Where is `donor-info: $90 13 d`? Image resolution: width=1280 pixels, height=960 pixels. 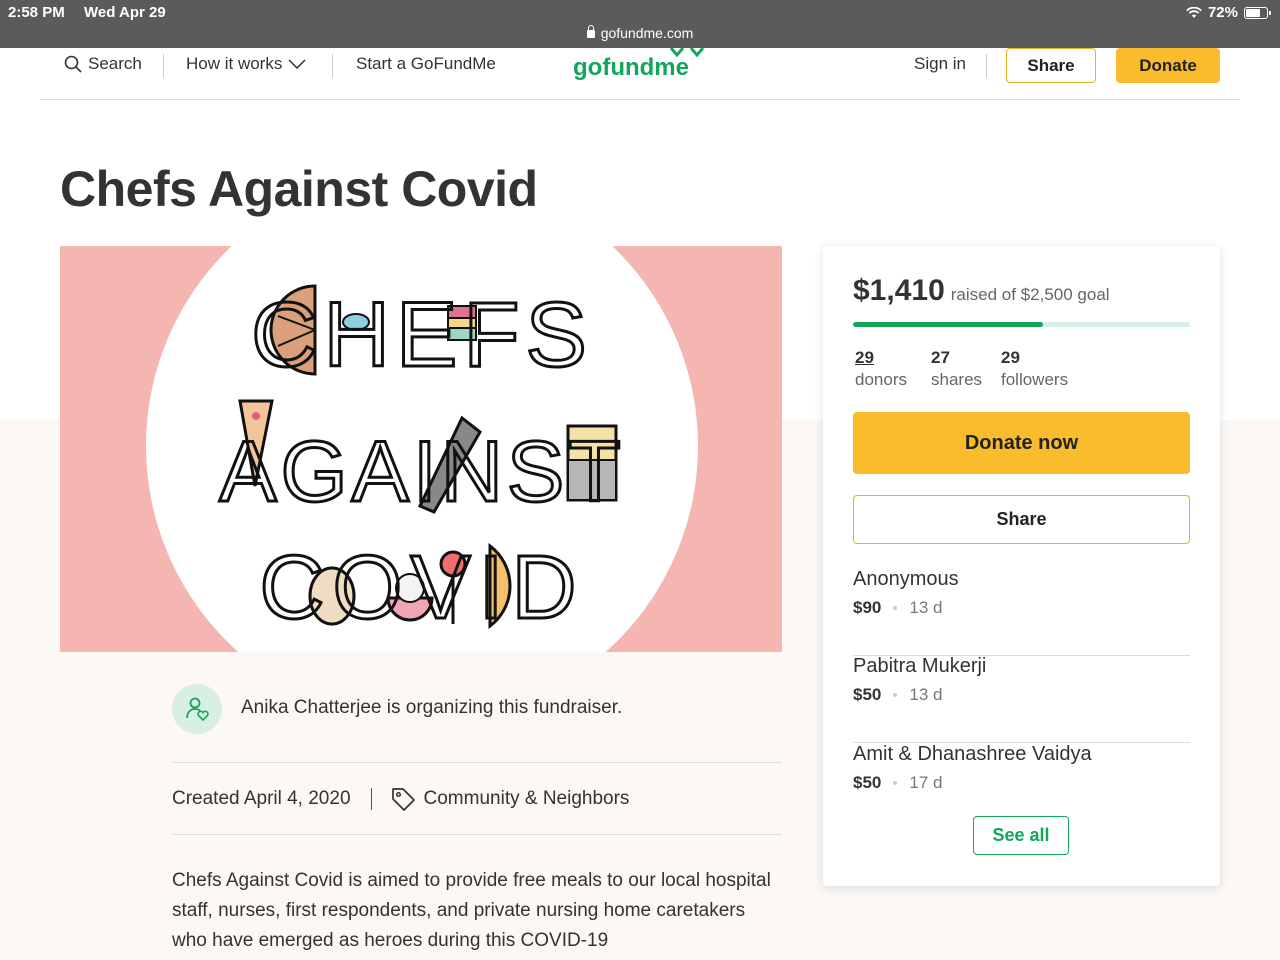 donor-info: $90 13 d is located at coordinates (897, 608).